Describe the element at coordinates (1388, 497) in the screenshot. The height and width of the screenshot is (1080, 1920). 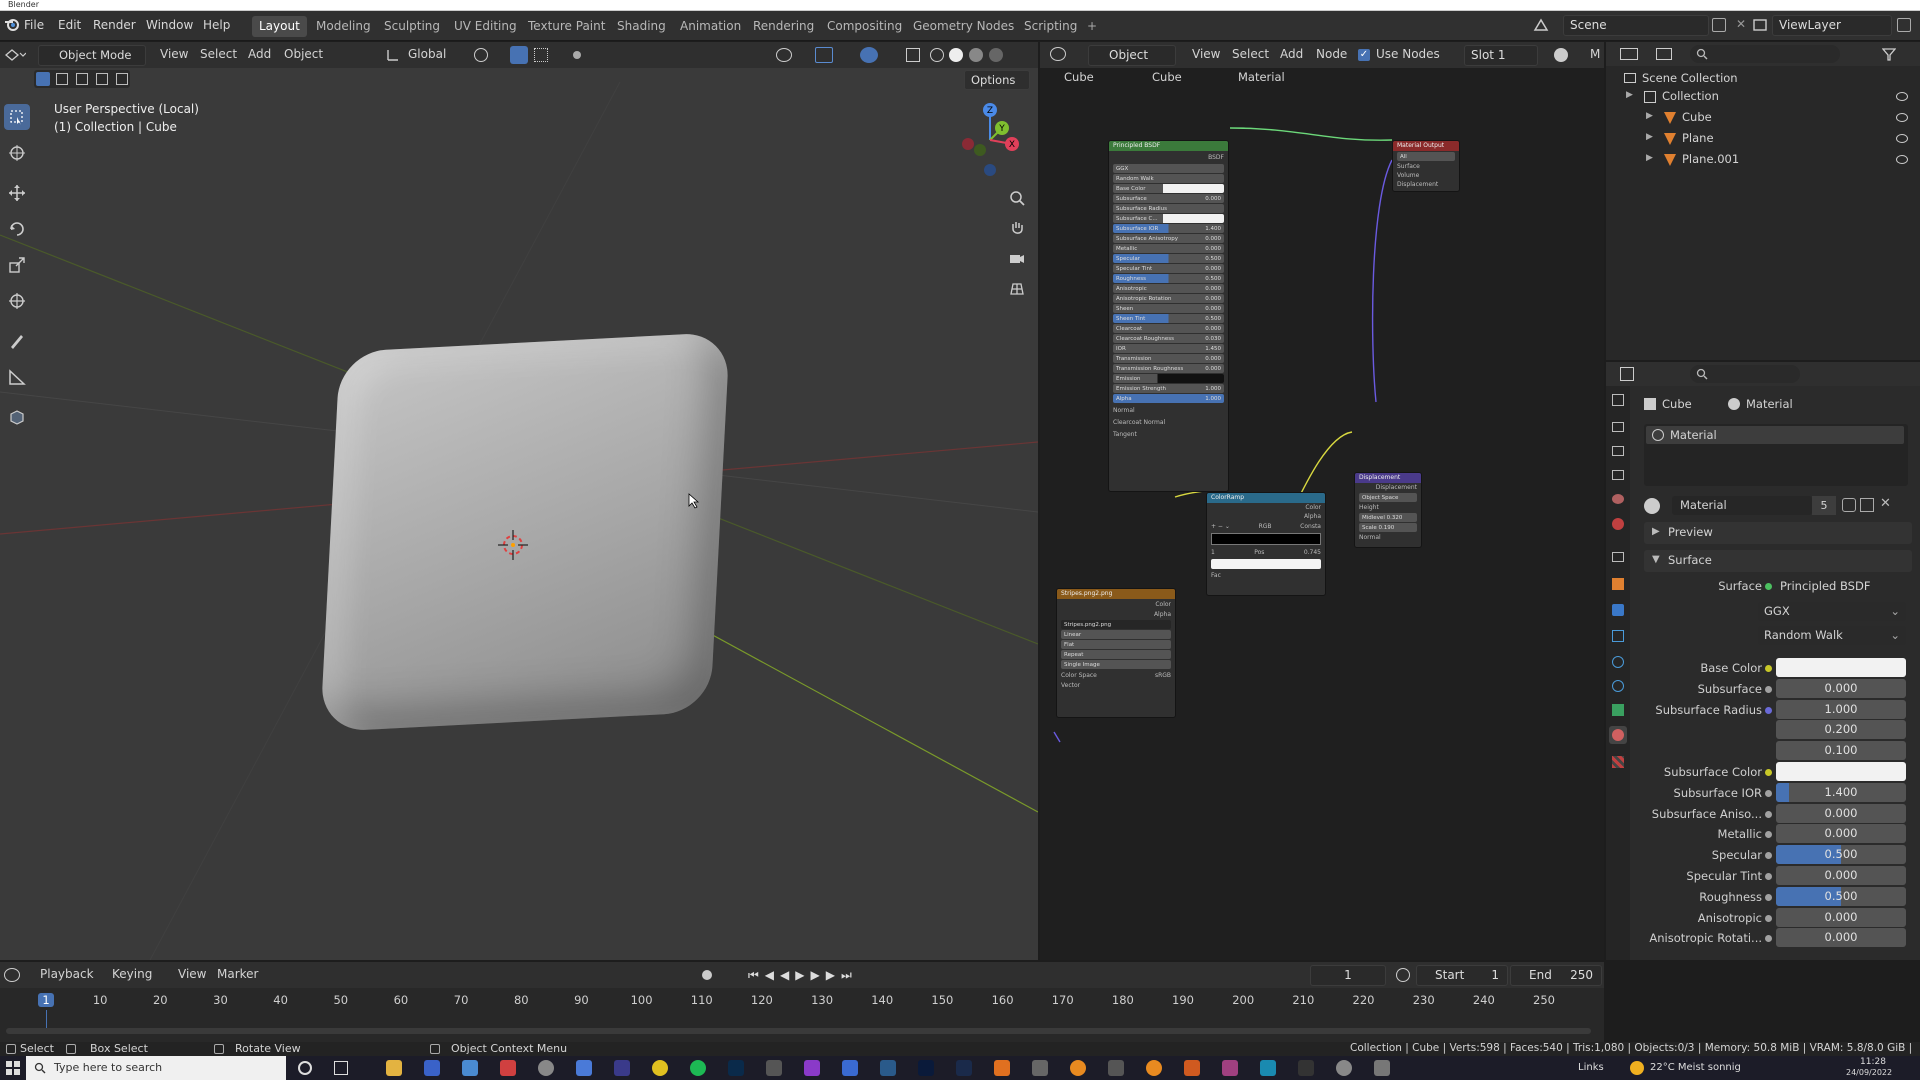
I see `disp-space-dropdown: Object Space` at that location.